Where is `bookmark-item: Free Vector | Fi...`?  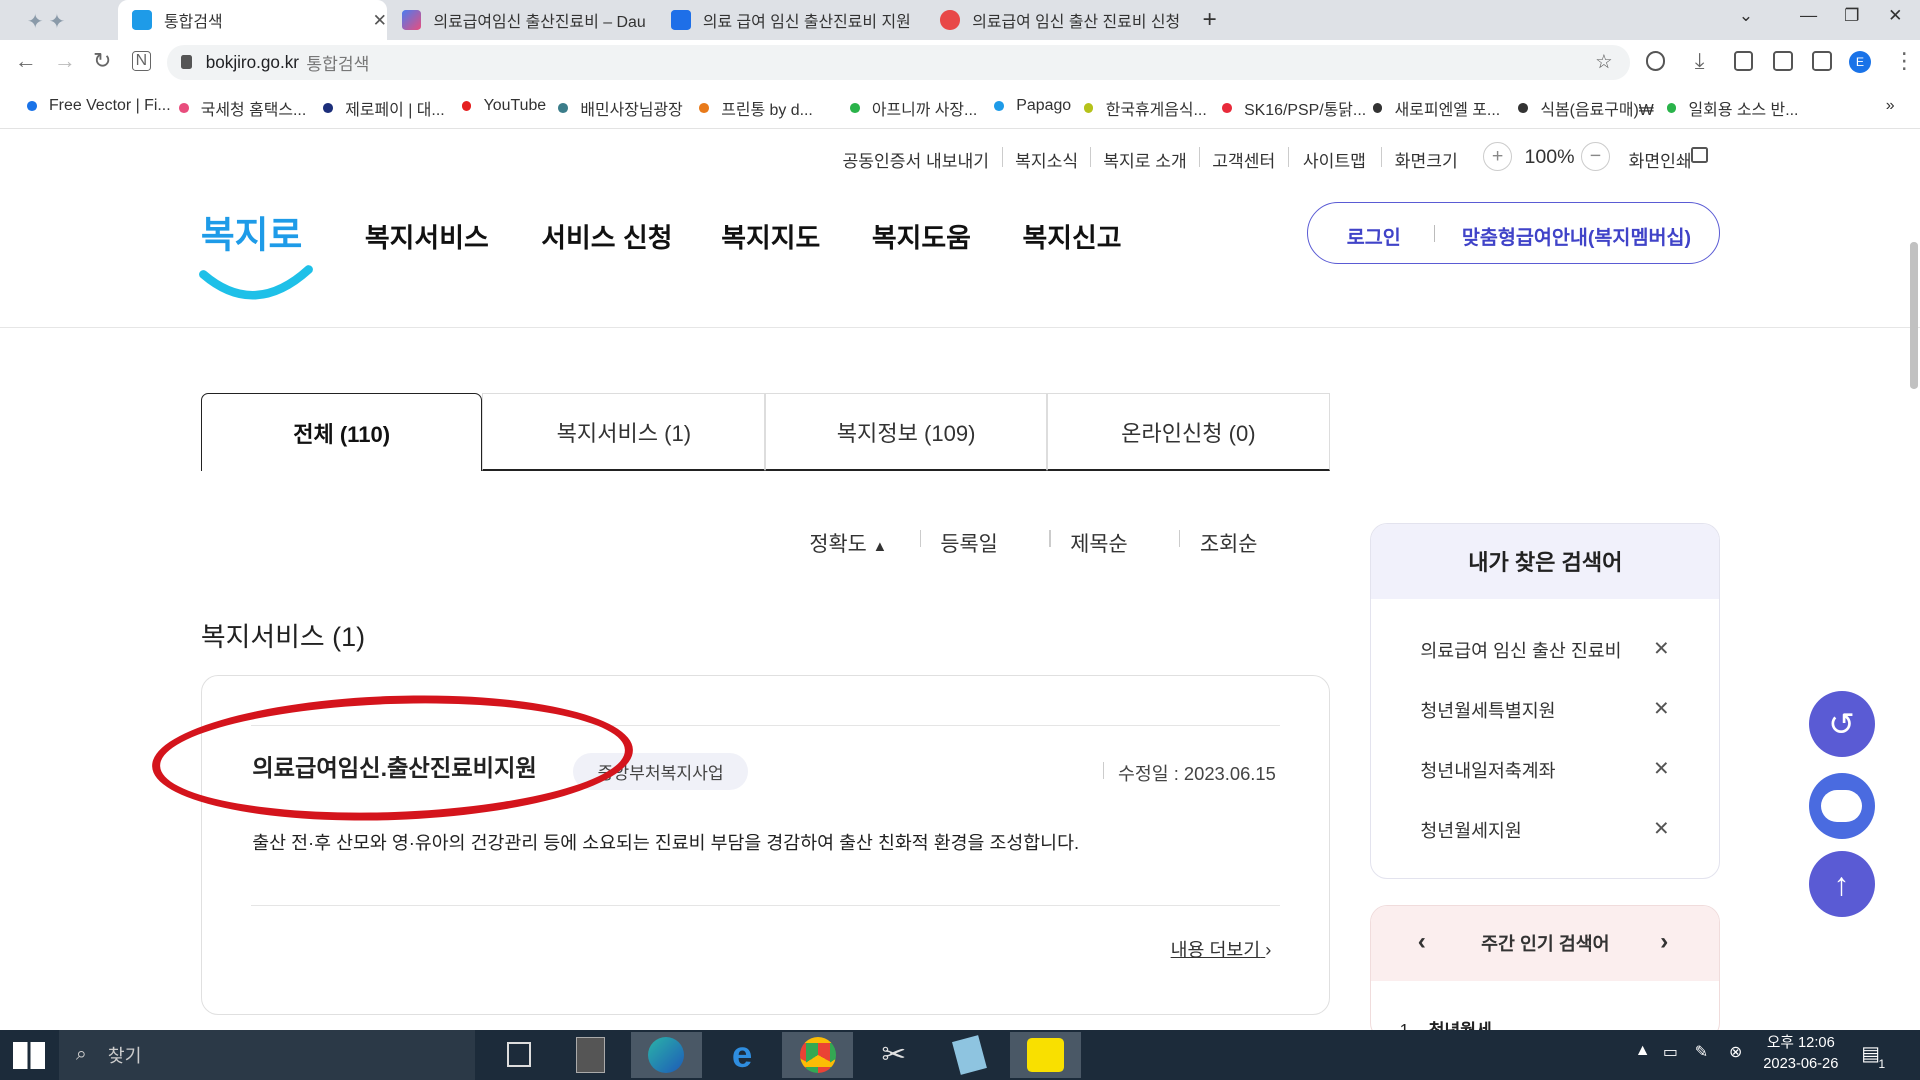 bookmark-item: Free Vector | Fi... is located at coordinates (98, 105).